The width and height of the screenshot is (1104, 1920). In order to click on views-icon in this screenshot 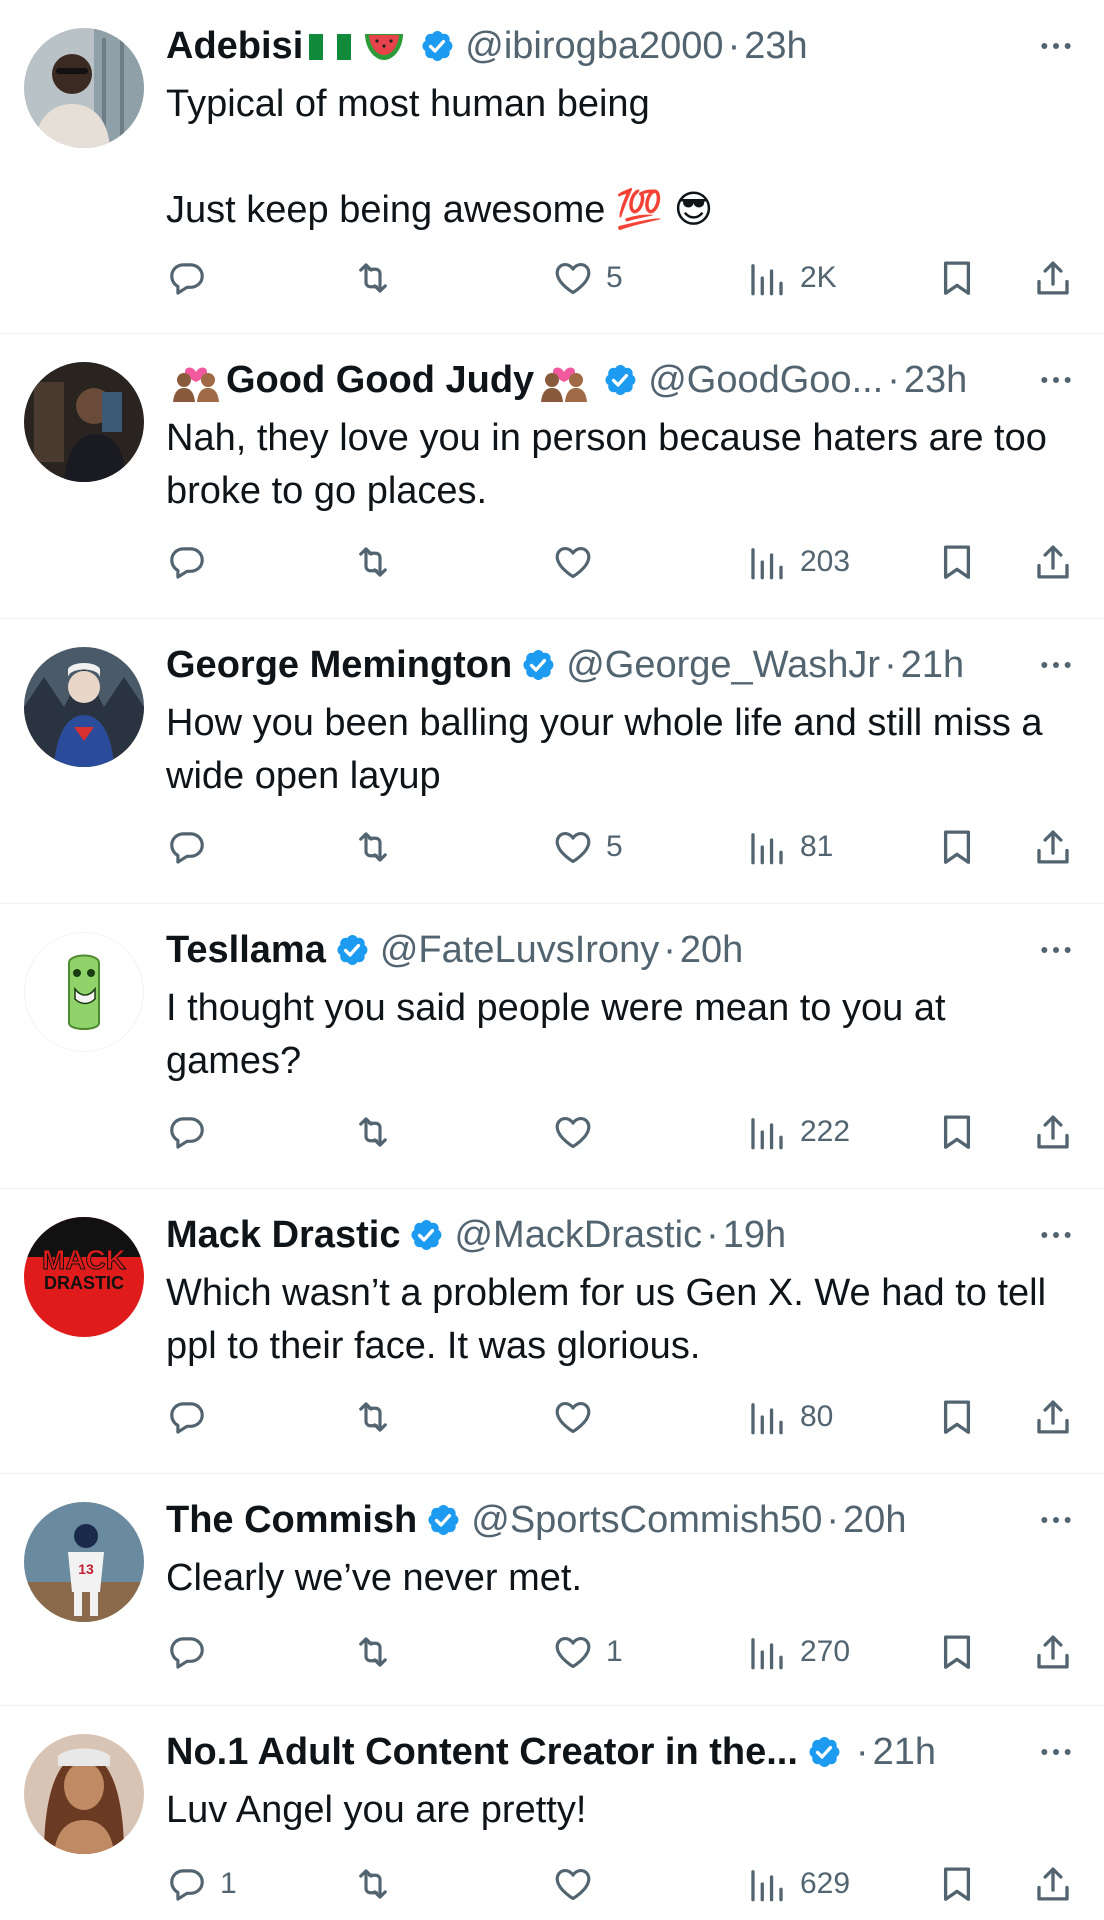, I will do `click(767, 1417)`.